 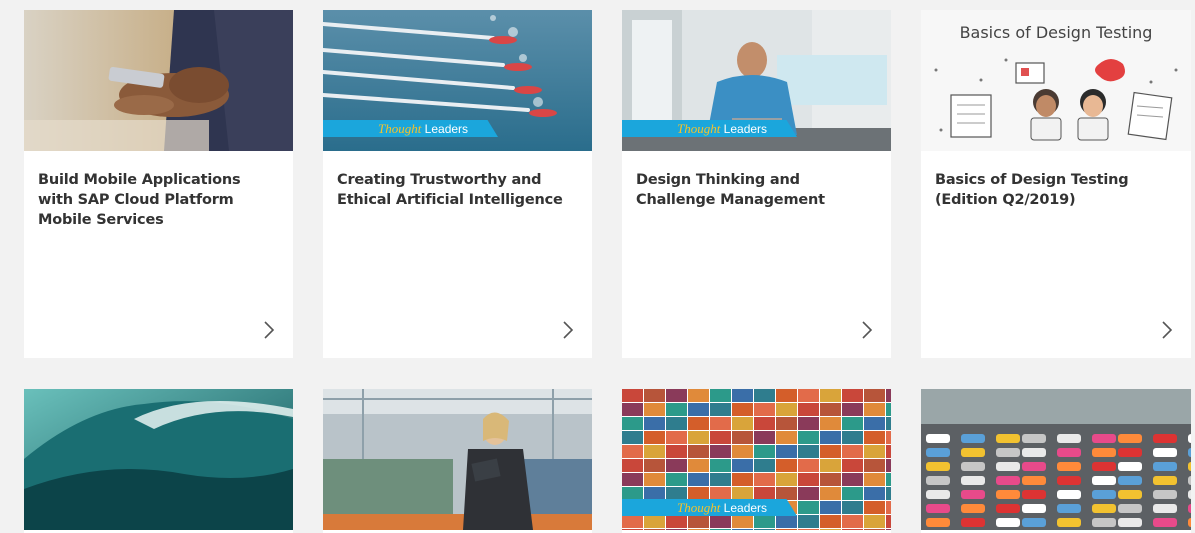 I want to click on course-thumbnail-office: Thought Leaders, so click(x=756, y=80).